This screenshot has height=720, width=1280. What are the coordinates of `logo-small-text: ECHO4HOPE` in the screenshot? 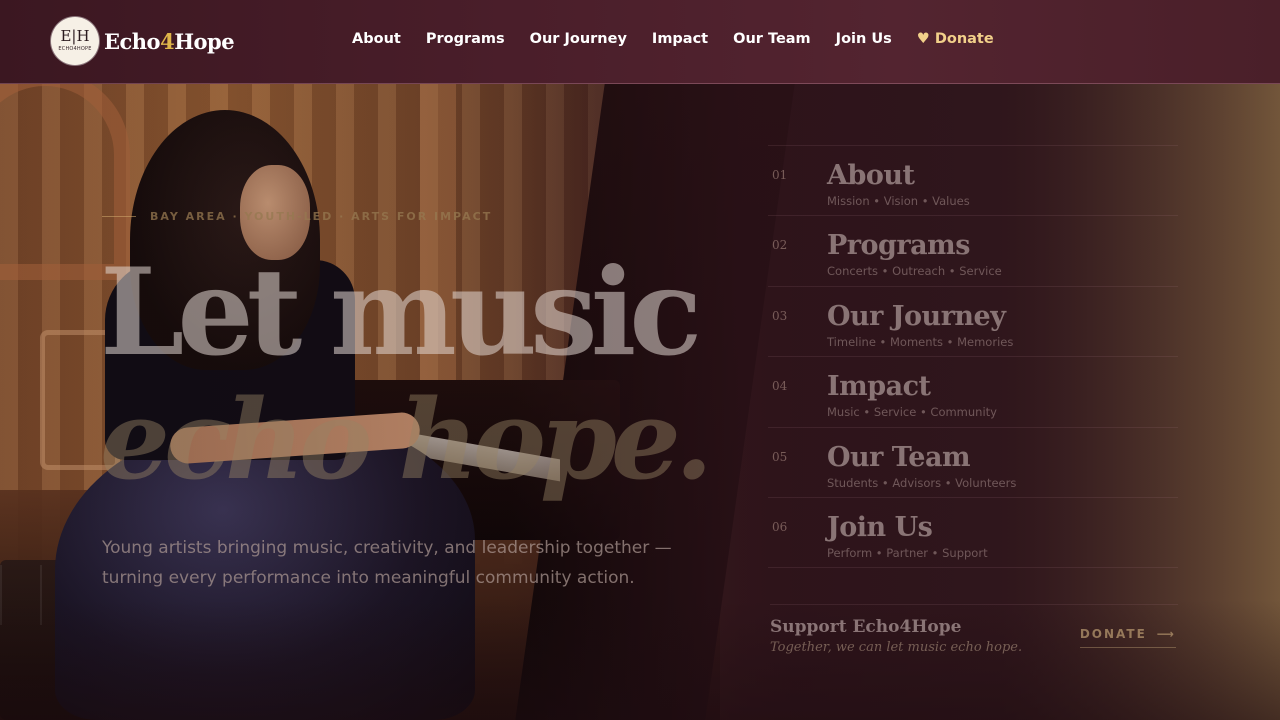 It's located at (75, 49).